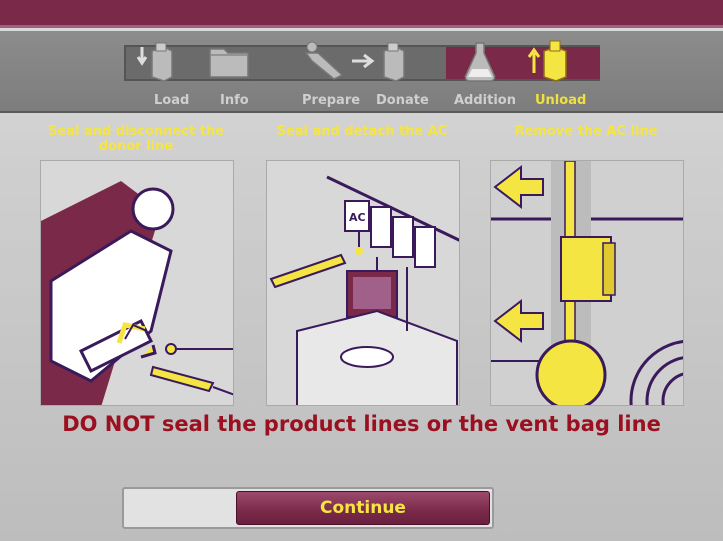  I want to click on info-folder-icon, so click(229, 63).